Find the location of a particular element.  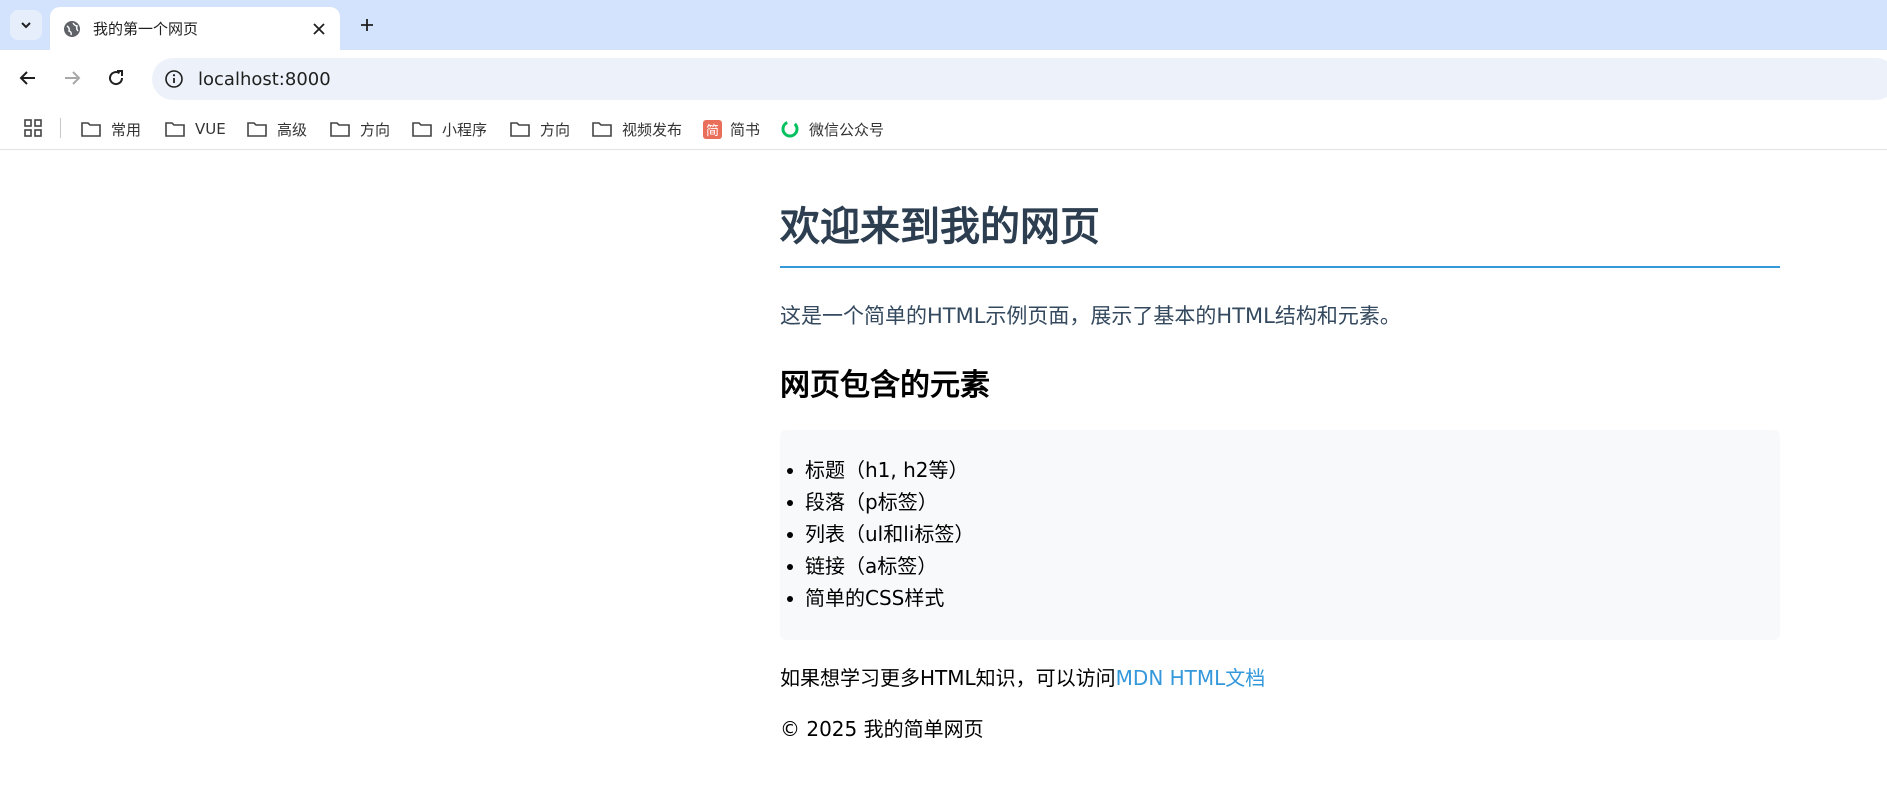

new-tab-button is located at coordinates (367, 25).